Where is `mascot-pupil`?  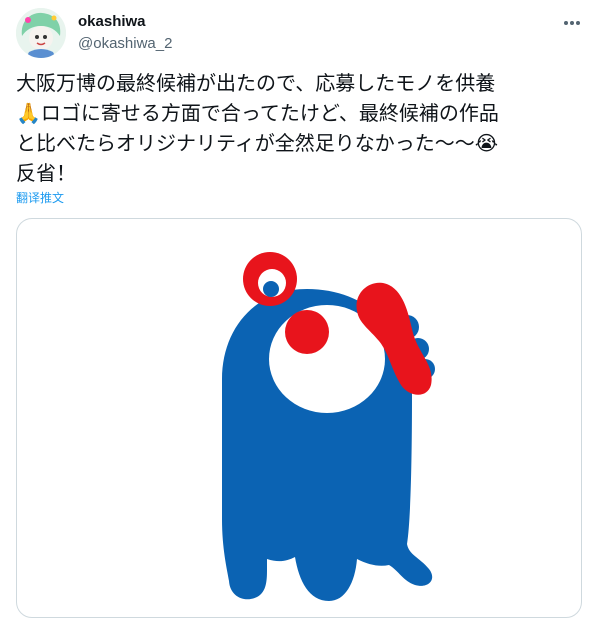
mascot-pupil is located at coordinates (307, 332).